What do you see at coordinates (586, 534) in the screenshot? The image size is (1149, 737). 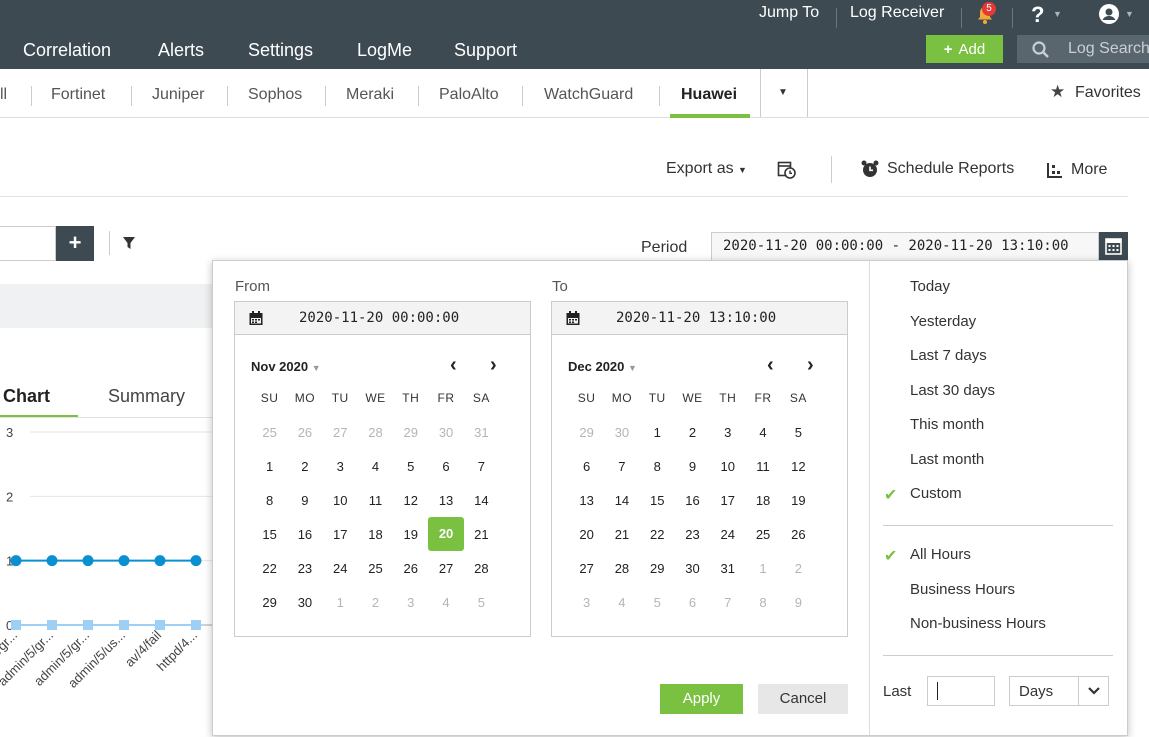 I see `calendar-day: 20` at bounding box center [586, 534].